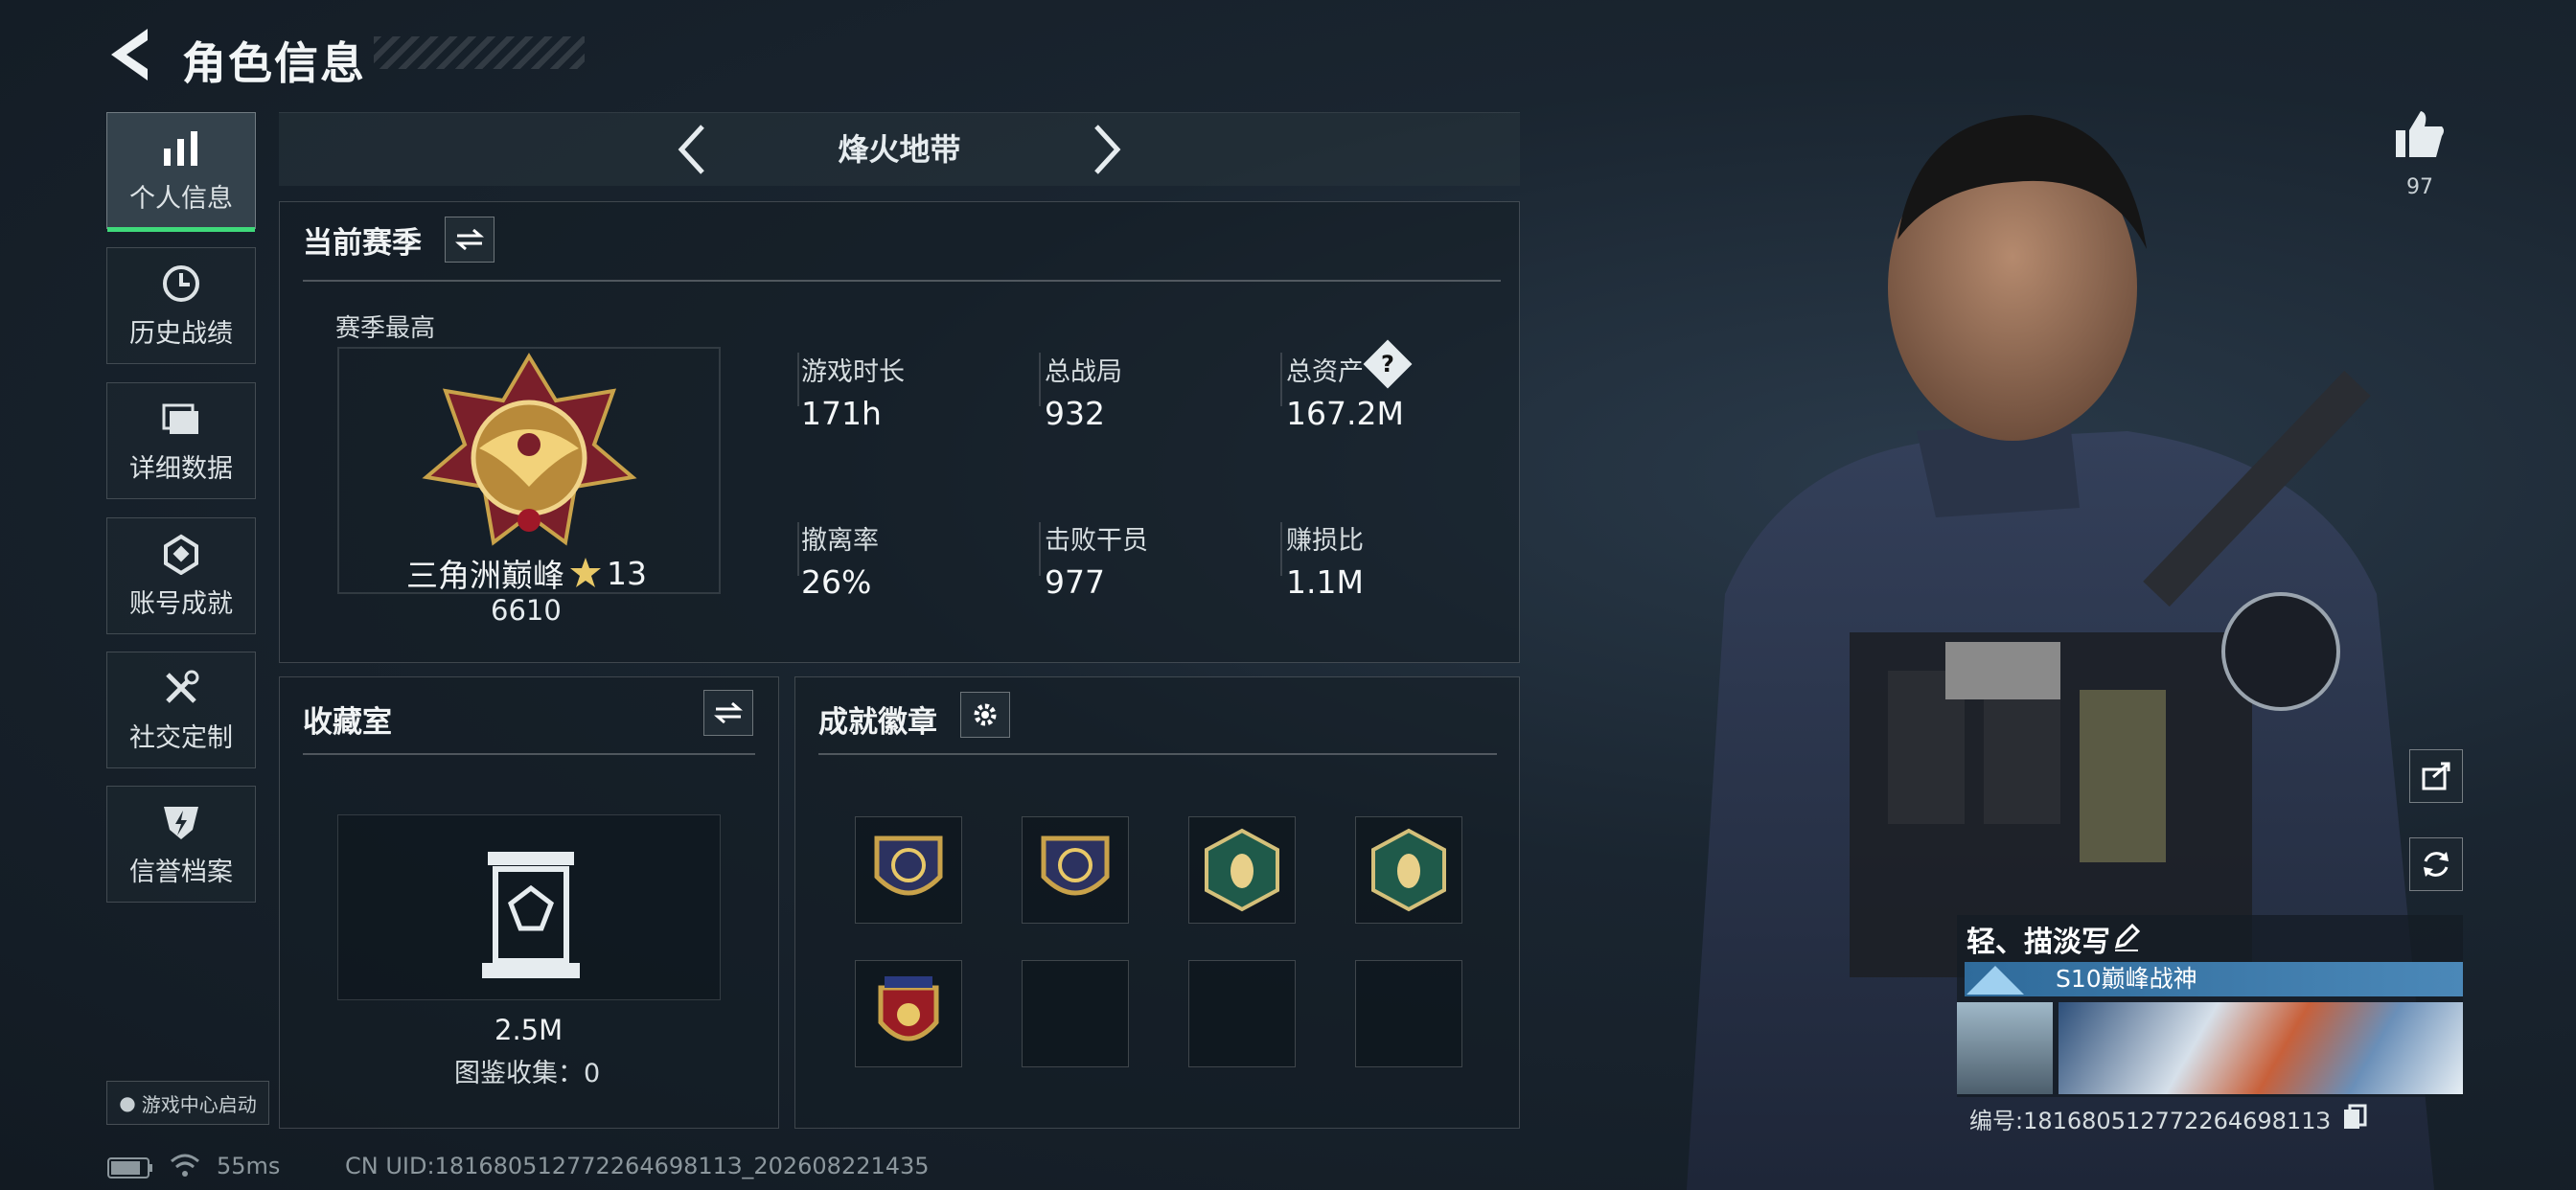 This screenshot has height=1190, width=2576. I want to click on bar-chart-icon, so click(181, 148).